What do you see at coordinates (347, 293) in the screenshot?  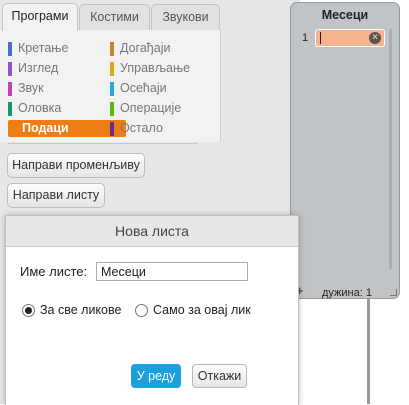 I see `list-length-label: дужина: 1` at bounding box center [347, 293].